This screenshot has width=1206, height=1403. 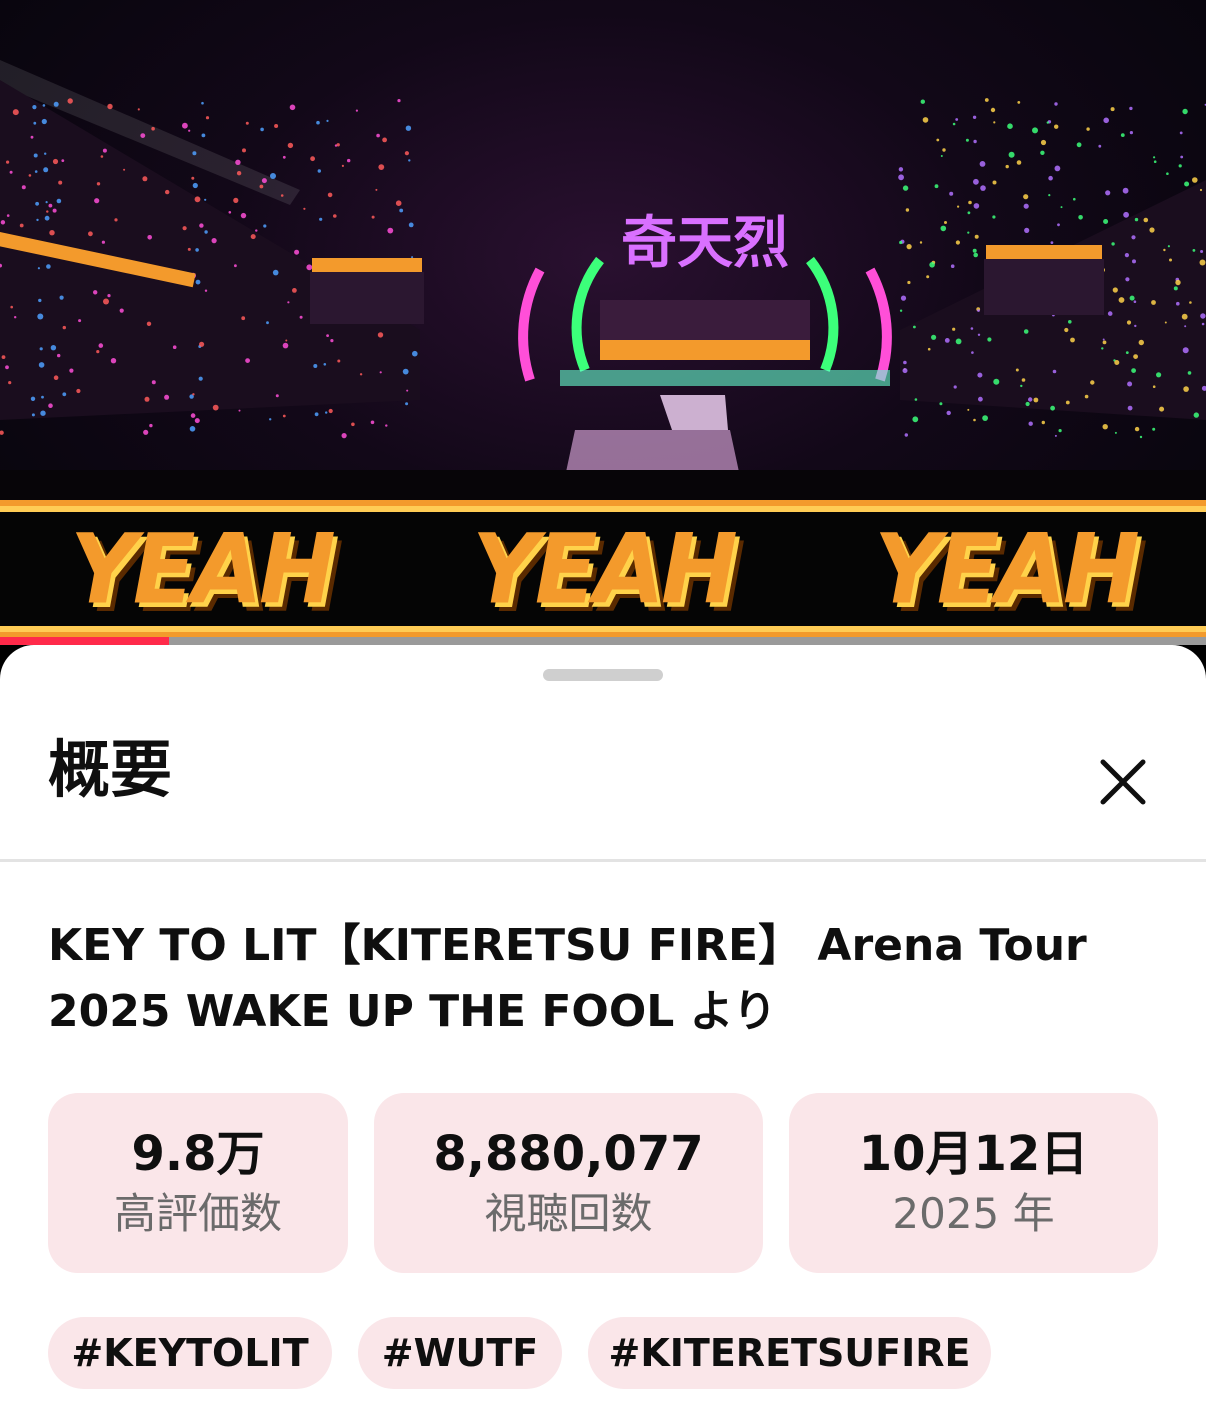 What do you see at coordinates (198, 1183) in the screenshot?
I see `likes-stat: 9.8万 高評価数` at bounding box center [198, 1183].